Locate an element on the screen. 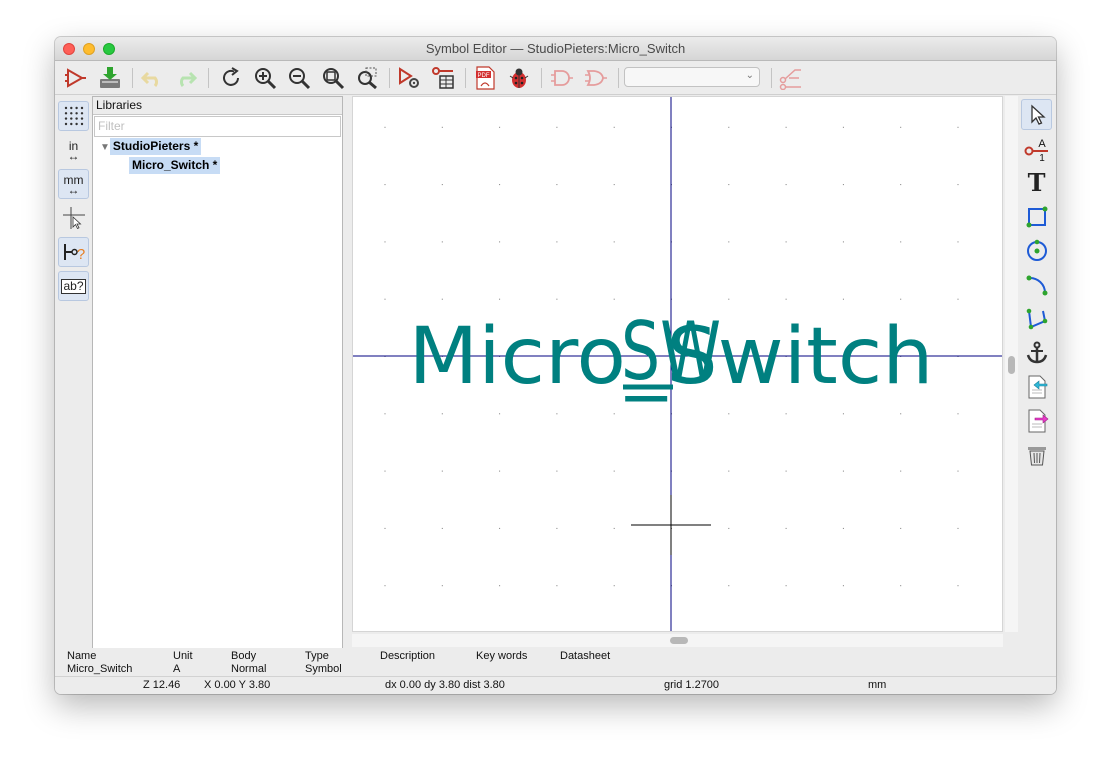 The height and width of the screenshot is (768, 1112). select-arrow-icon is located at coordinates (1036, 114).